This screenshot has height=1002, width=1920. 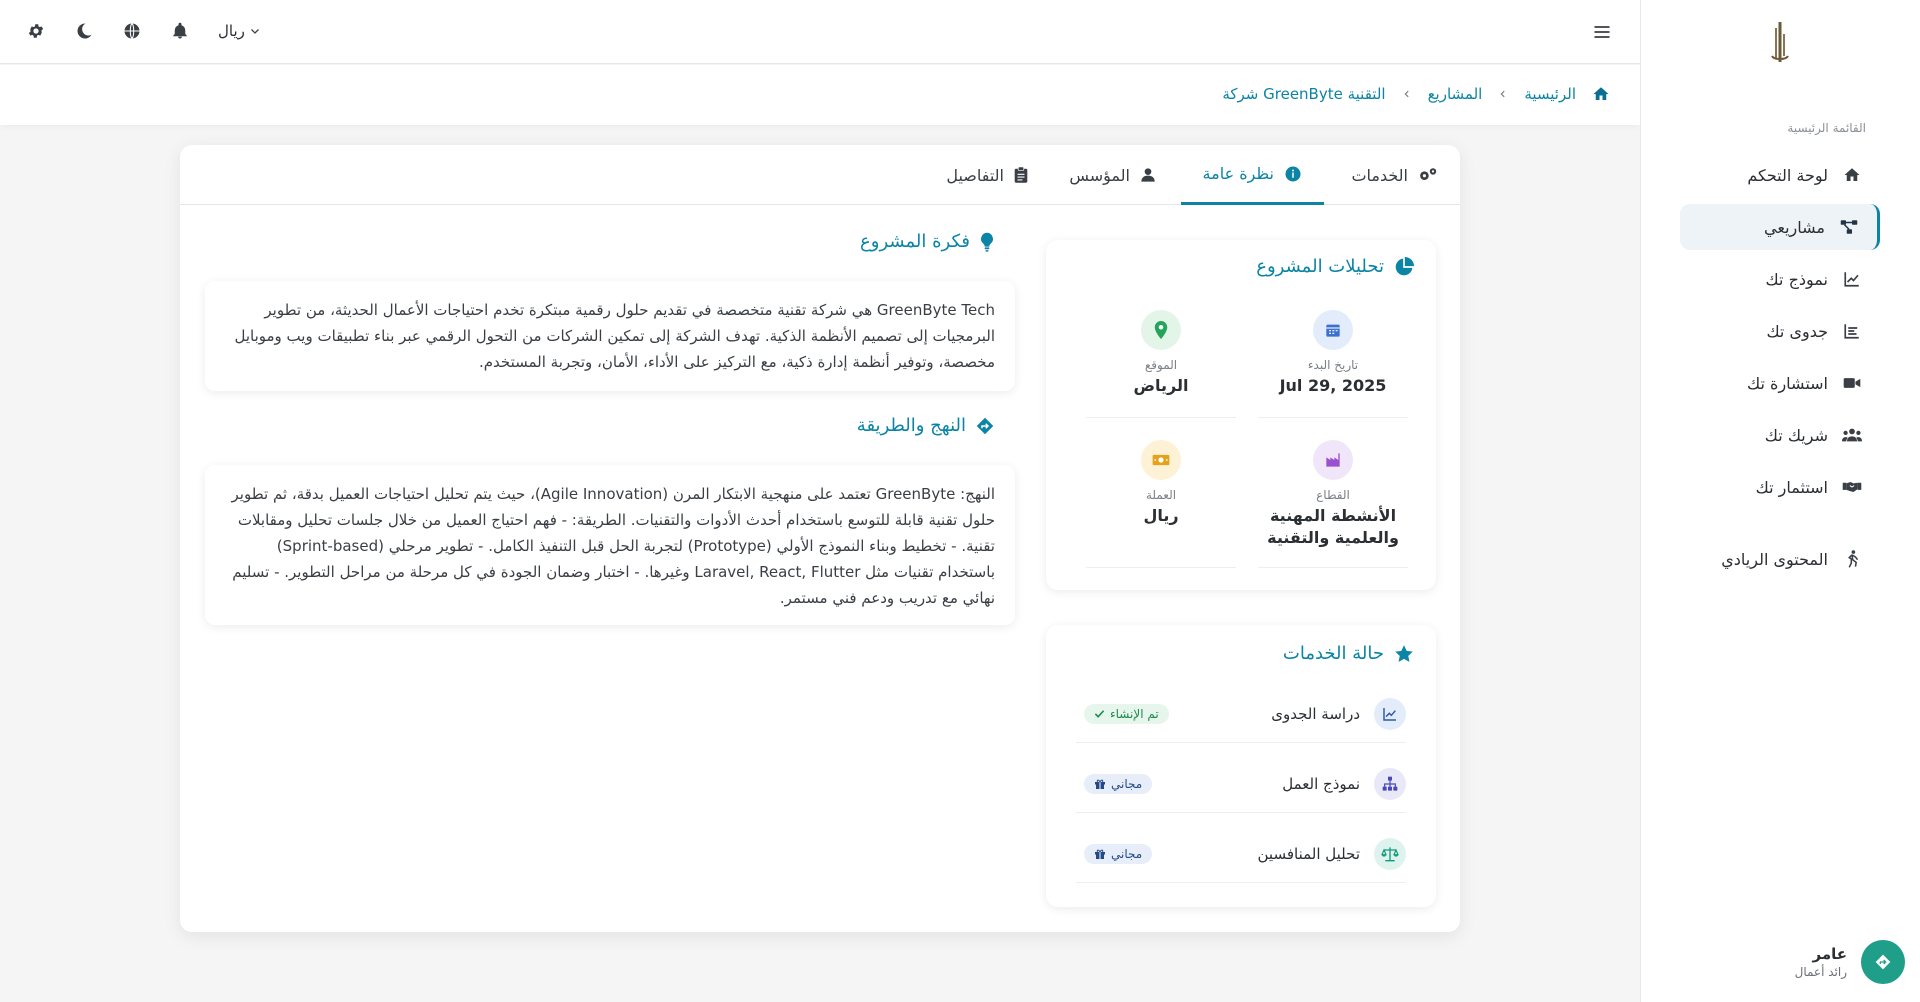 I want to click on status-badge: تم الإنشاء, so click(x=1126, y=713).